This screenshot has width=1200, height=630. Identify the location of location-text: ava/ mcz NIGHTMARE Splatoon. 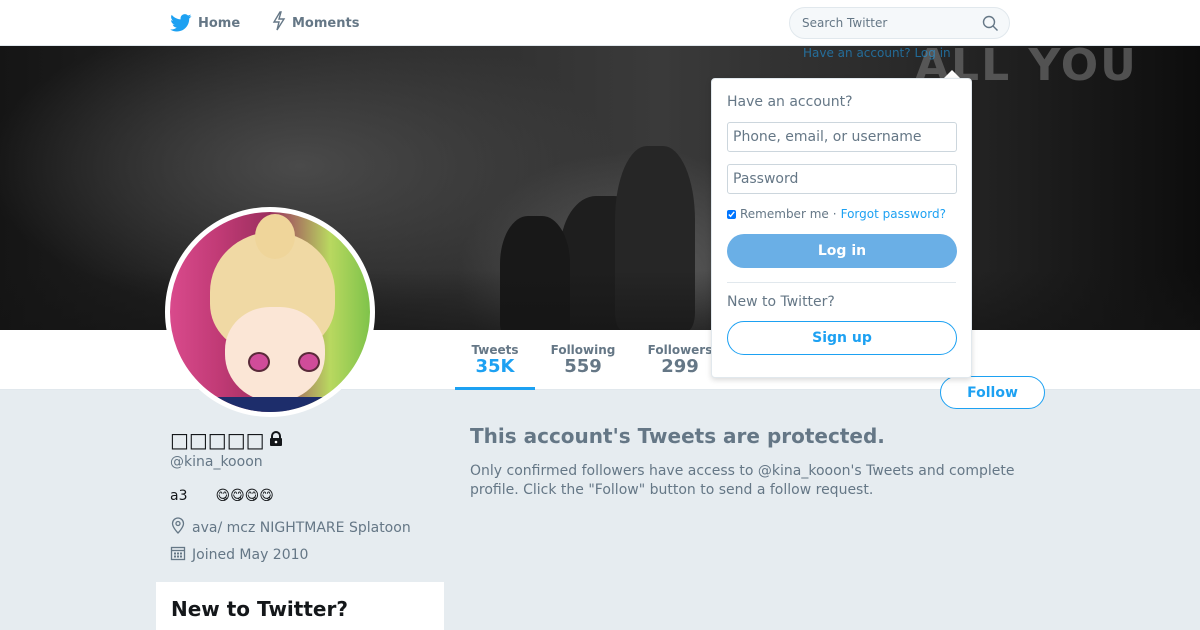
(301, 527).